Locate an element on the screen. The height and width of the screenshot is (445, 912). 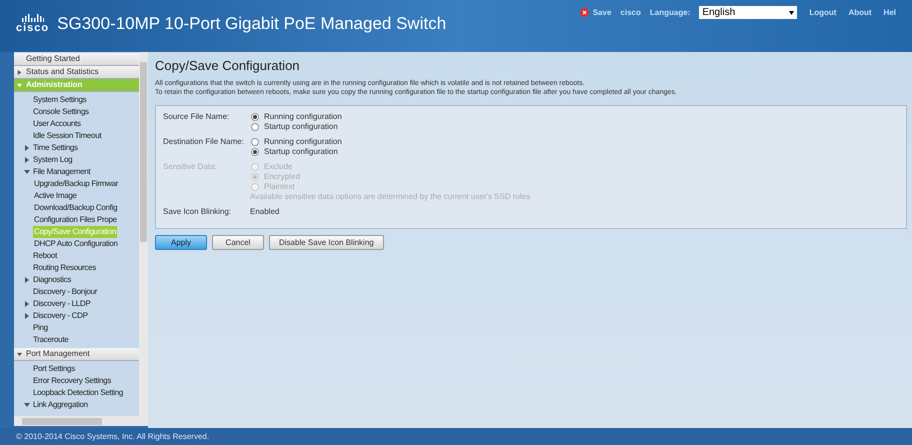
radio-label: Encrypted is located at coordinates (282, 177).